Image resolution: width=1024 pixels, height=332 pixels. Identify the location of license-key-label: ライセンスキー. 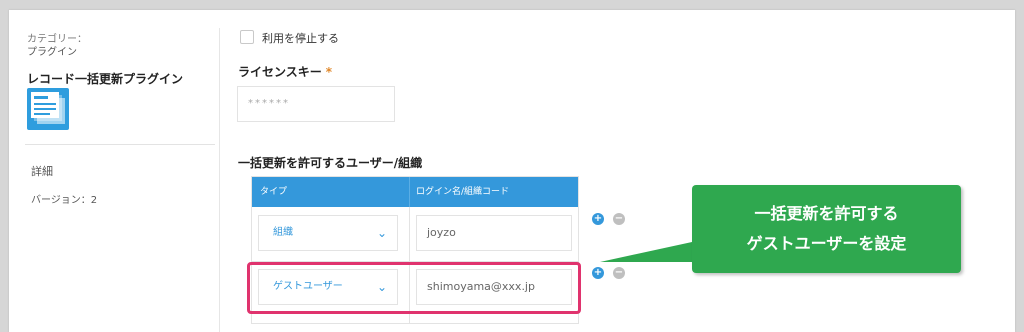
(280, 72).